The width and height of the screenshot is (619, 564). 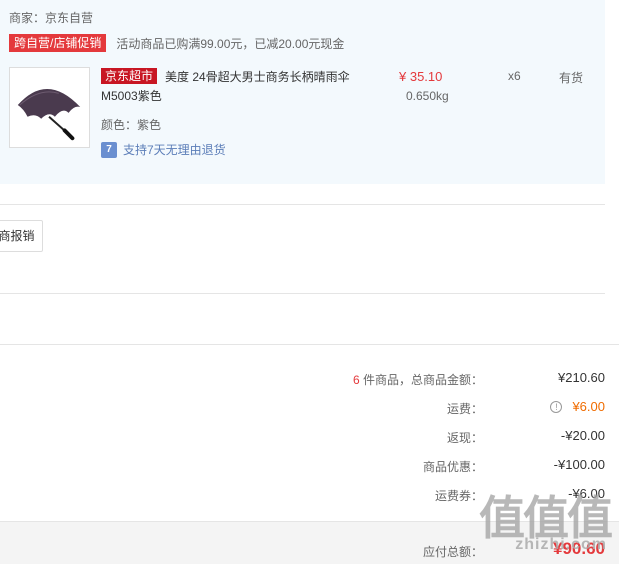 I want to click on item-count: 6, so click(x=356, y=380).